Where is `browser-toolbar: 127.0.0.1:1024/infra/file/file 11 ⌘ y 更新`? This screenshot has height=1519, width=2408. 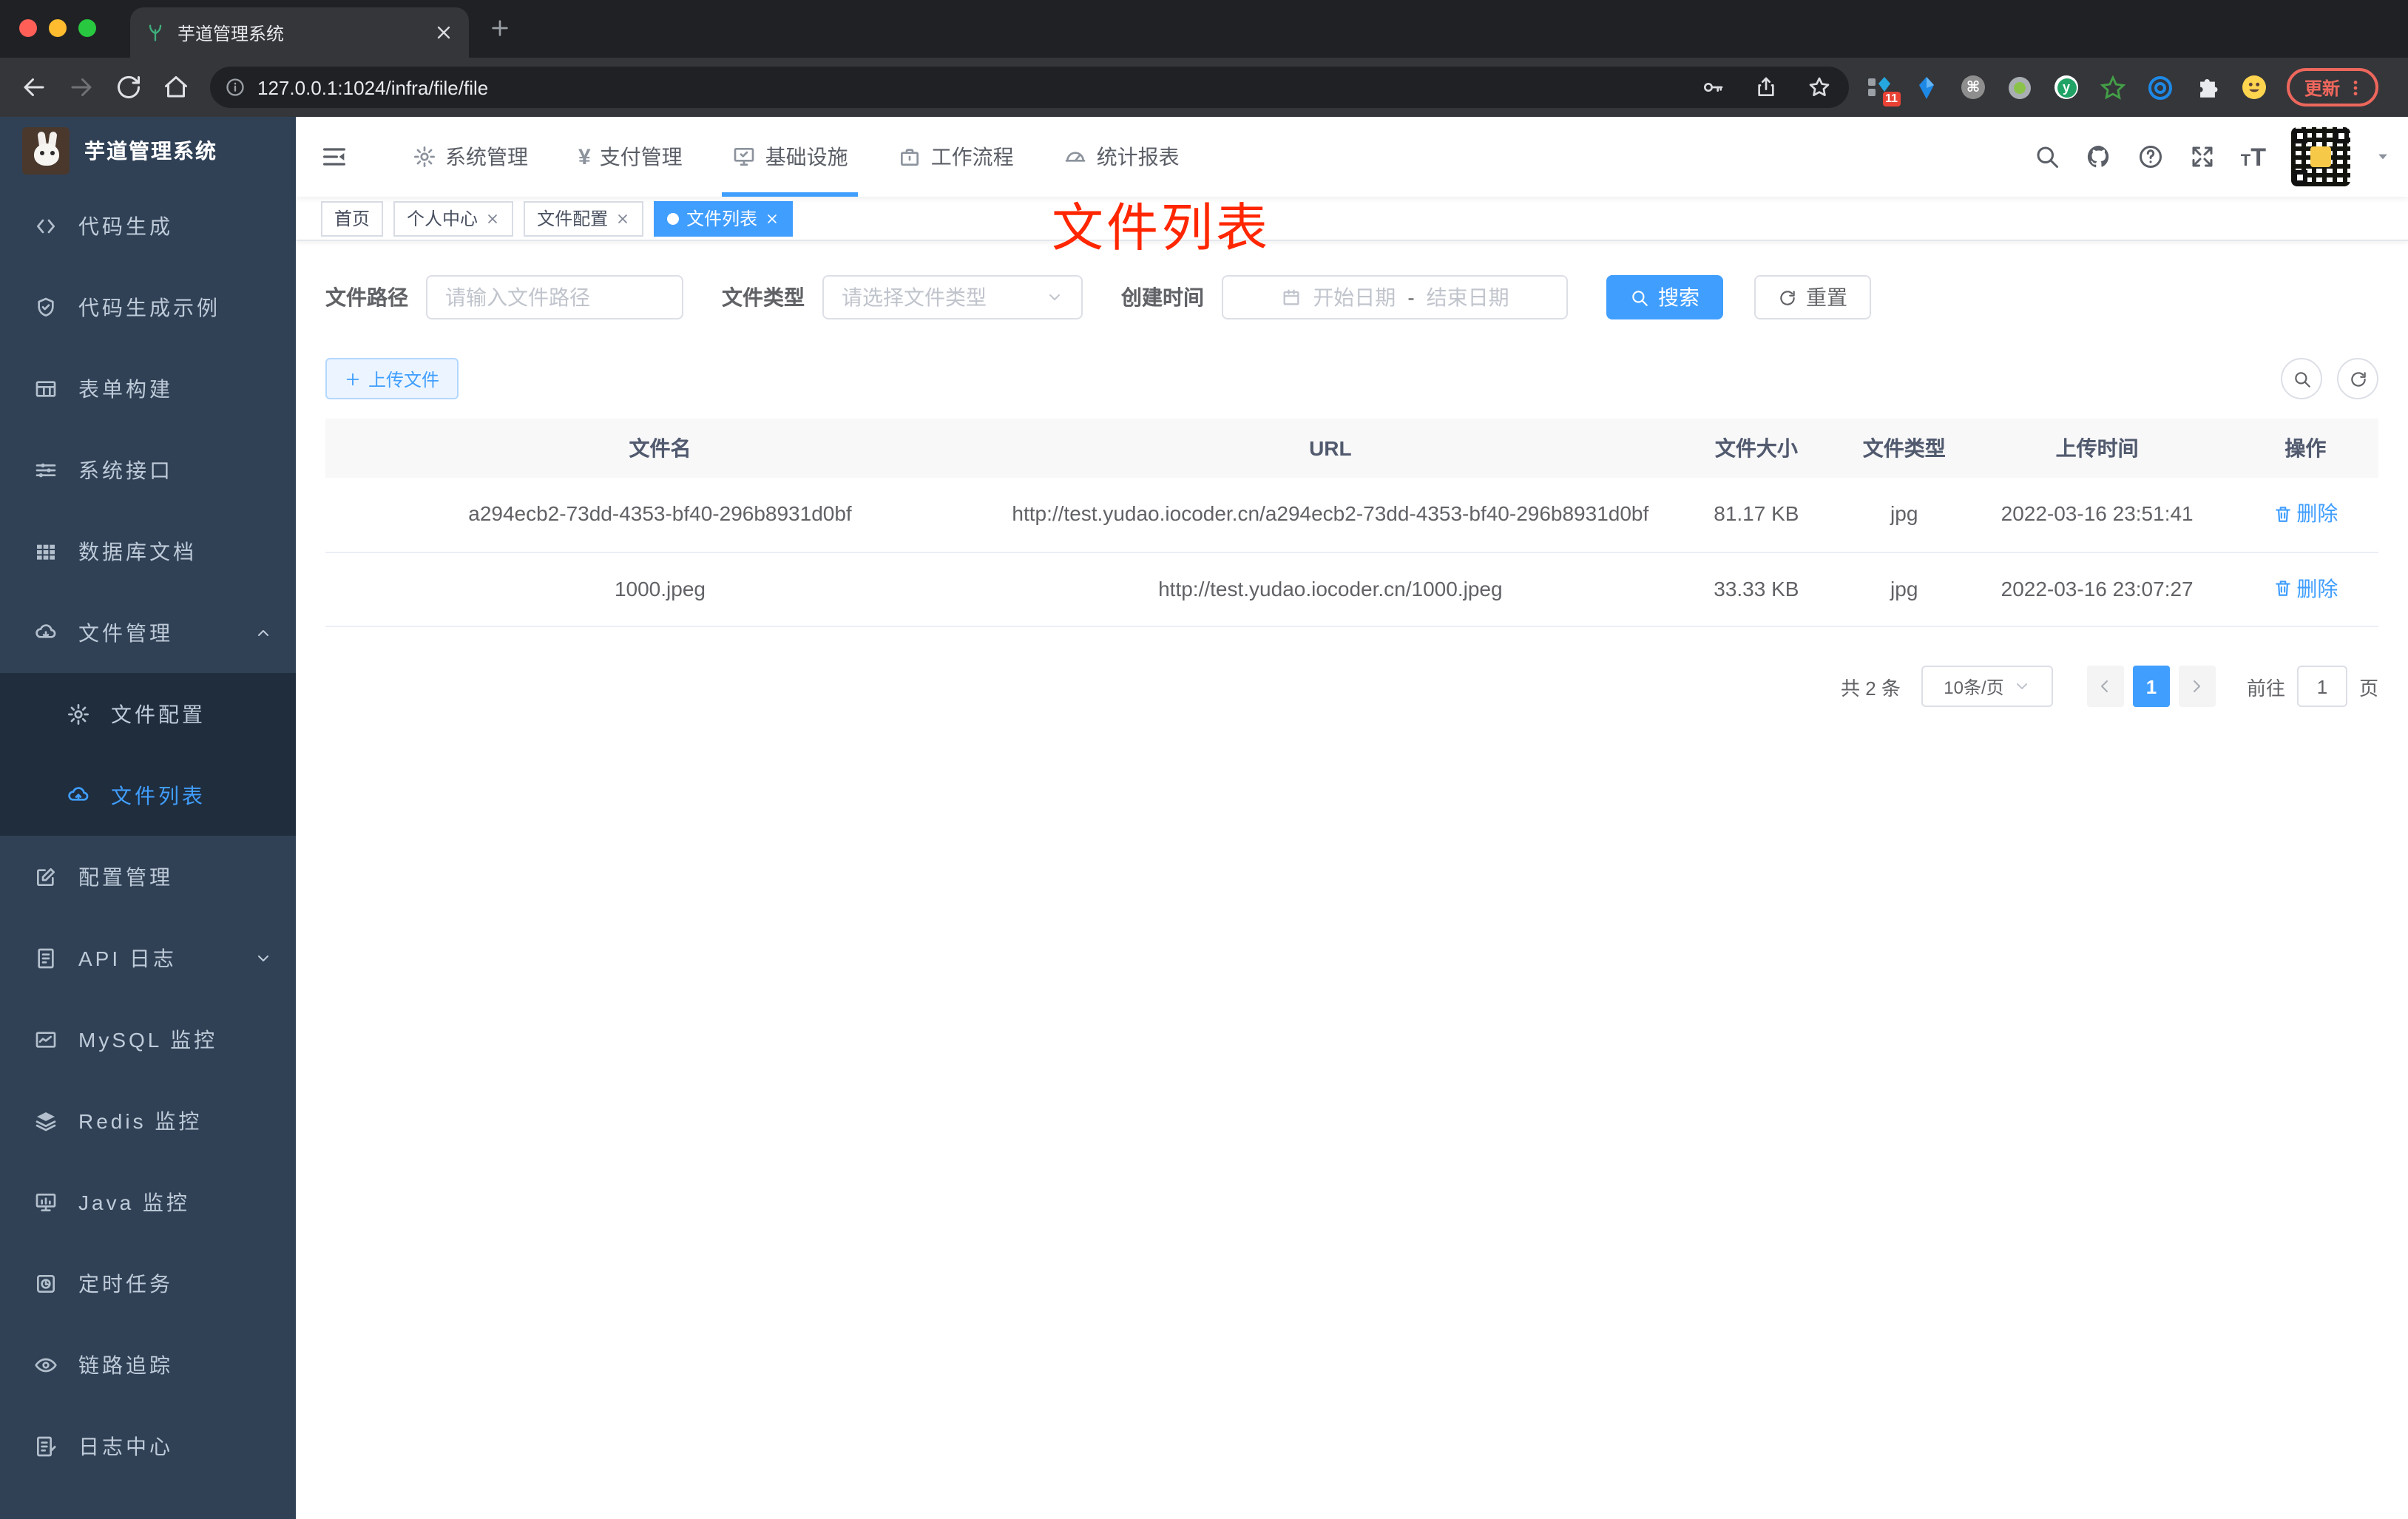 browser-toolbar: 127.0.0.1:1024/infra/file/file 11 ⌘ y 更新 is located at coordinates (1204, 87).